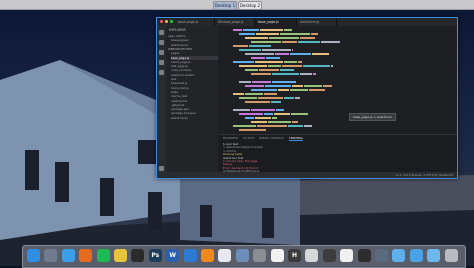  Describe the element at coordinates (260, 255) in the screenshot. I see `system-preferences-icon` at that location.